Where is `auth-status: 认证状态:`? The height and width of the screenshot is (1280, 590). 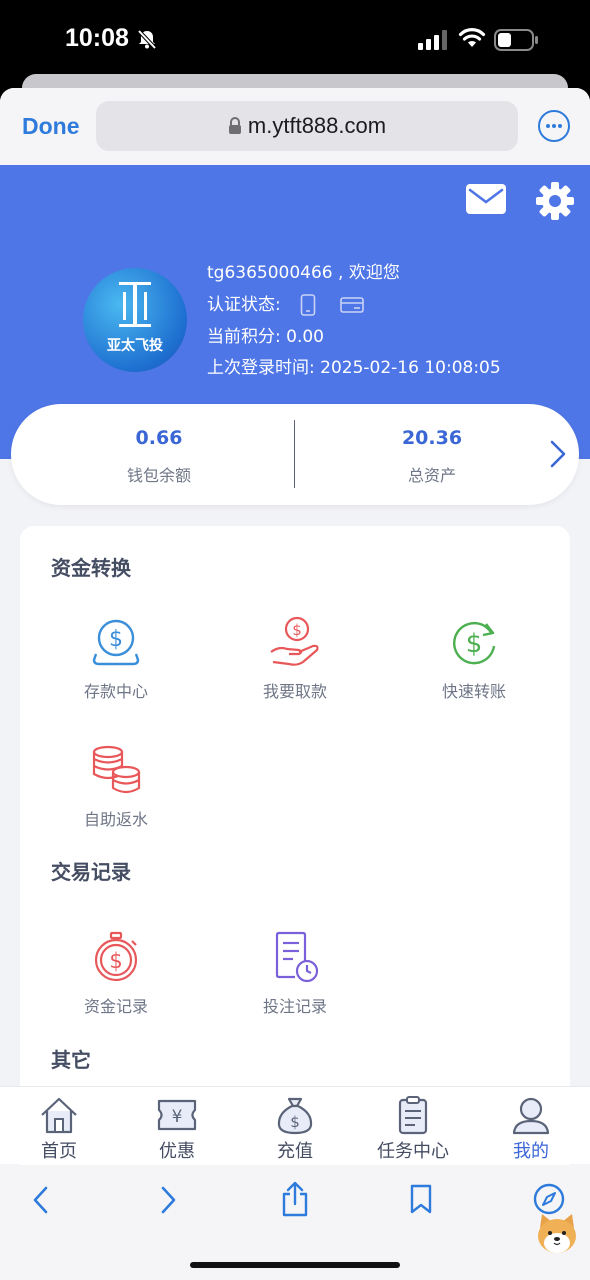
auth-status: 认证状态: is located at coordinates (285, 303).